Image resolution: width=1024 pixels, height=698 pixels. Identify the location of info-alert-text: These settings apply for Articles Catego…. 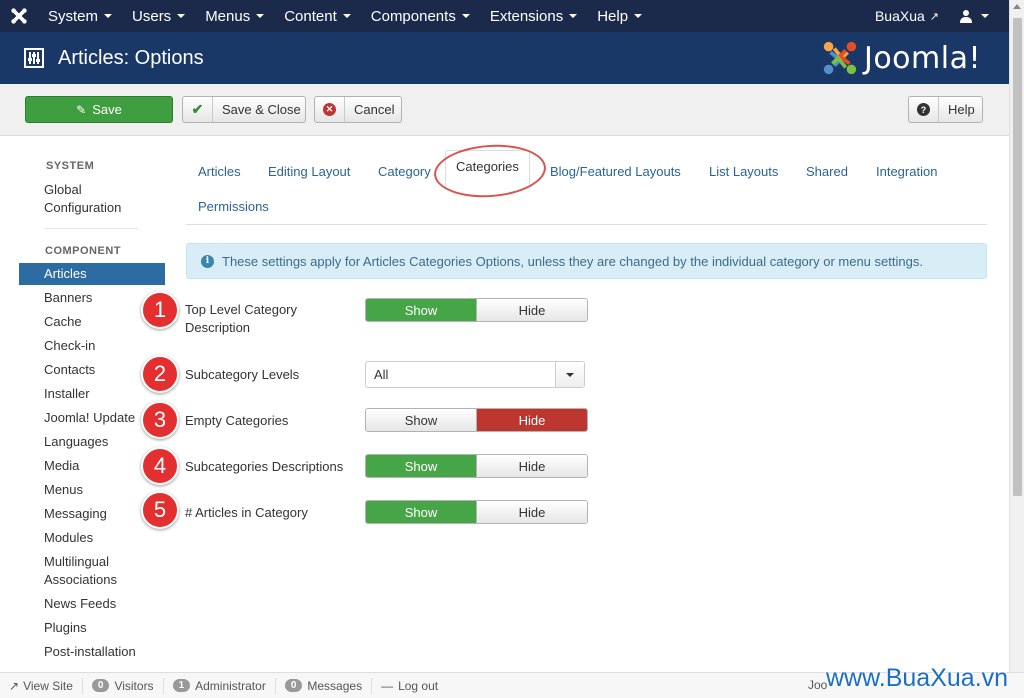
(572, 261).